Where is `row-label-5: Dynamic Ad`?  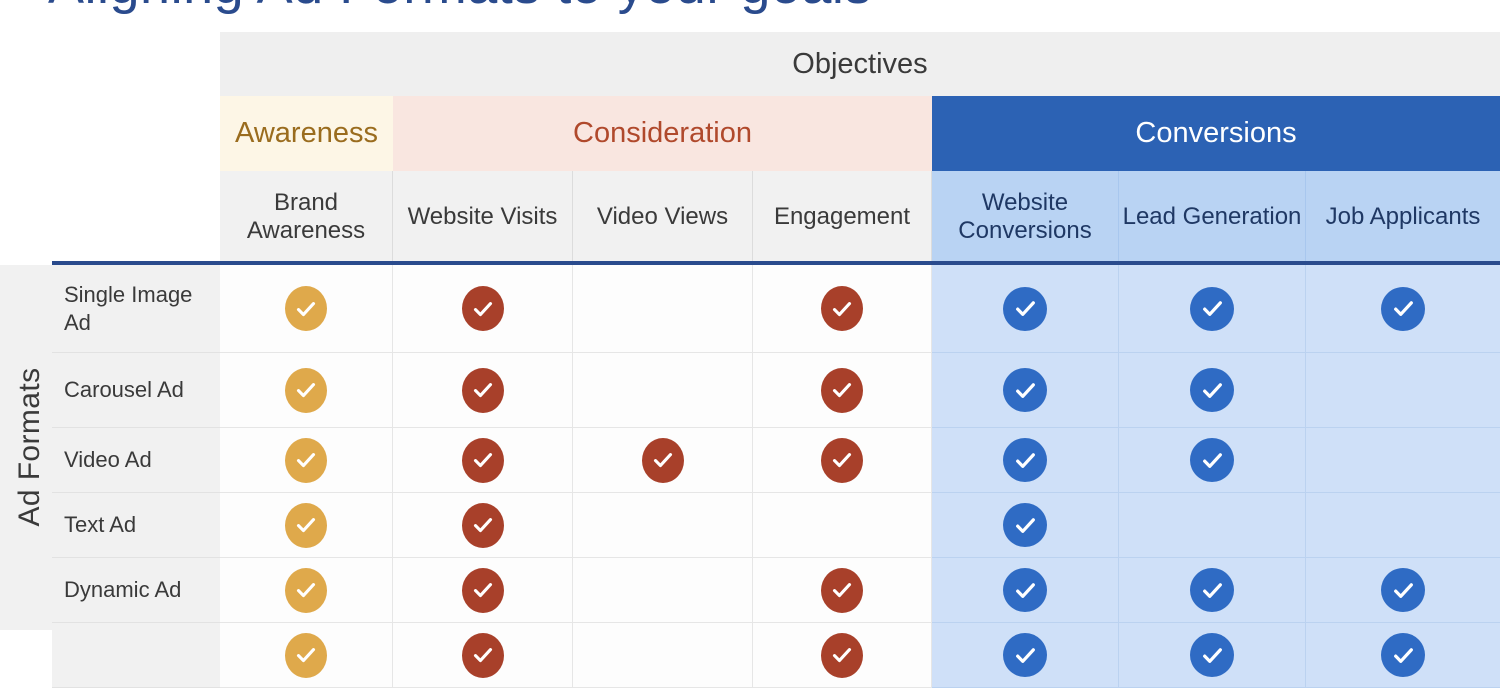 row-label-5: Dynamic Ad is located at coordinates (136, 590).